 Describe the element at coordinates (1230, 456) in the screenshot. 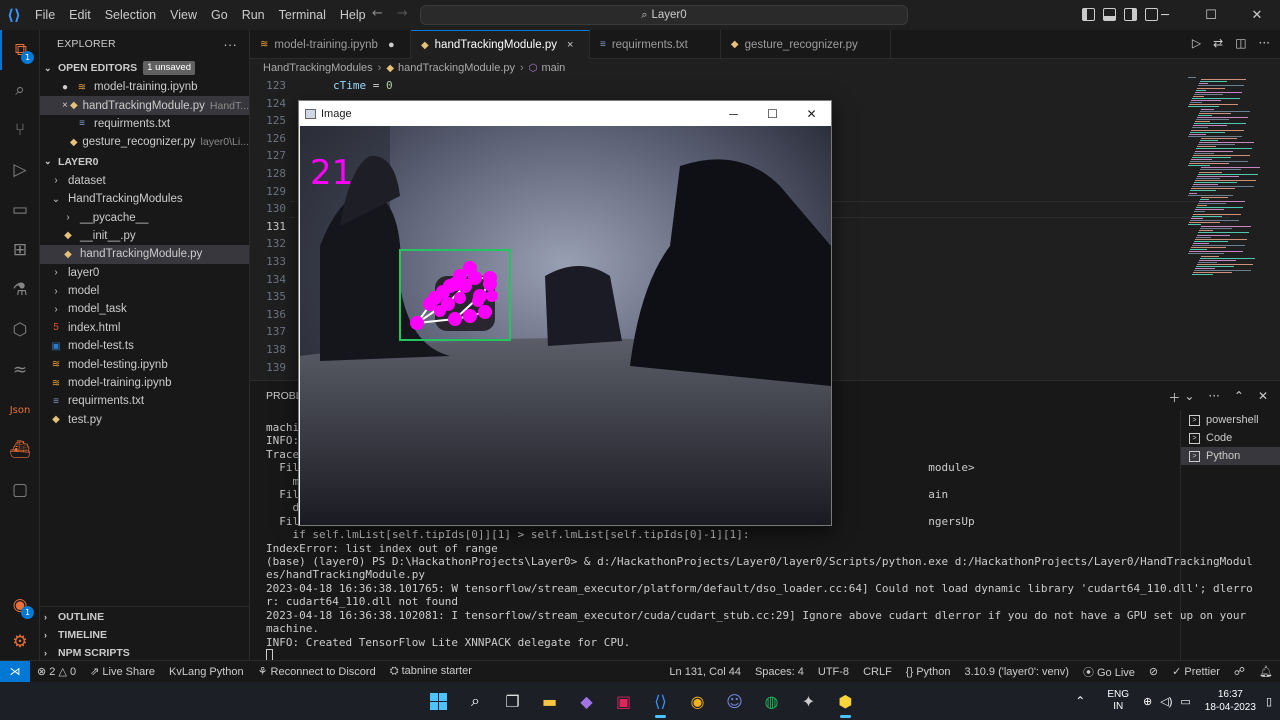

I see `terminal-instance: > Python` at that location.